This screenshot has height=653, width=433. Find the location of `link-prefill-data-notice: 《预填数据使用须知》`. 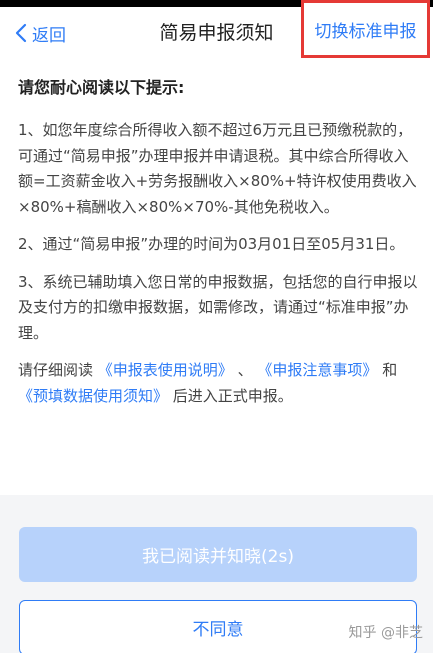

link-prefill-data-notice: 《预填数据使用须知》 is located at coordinates (93, 396).